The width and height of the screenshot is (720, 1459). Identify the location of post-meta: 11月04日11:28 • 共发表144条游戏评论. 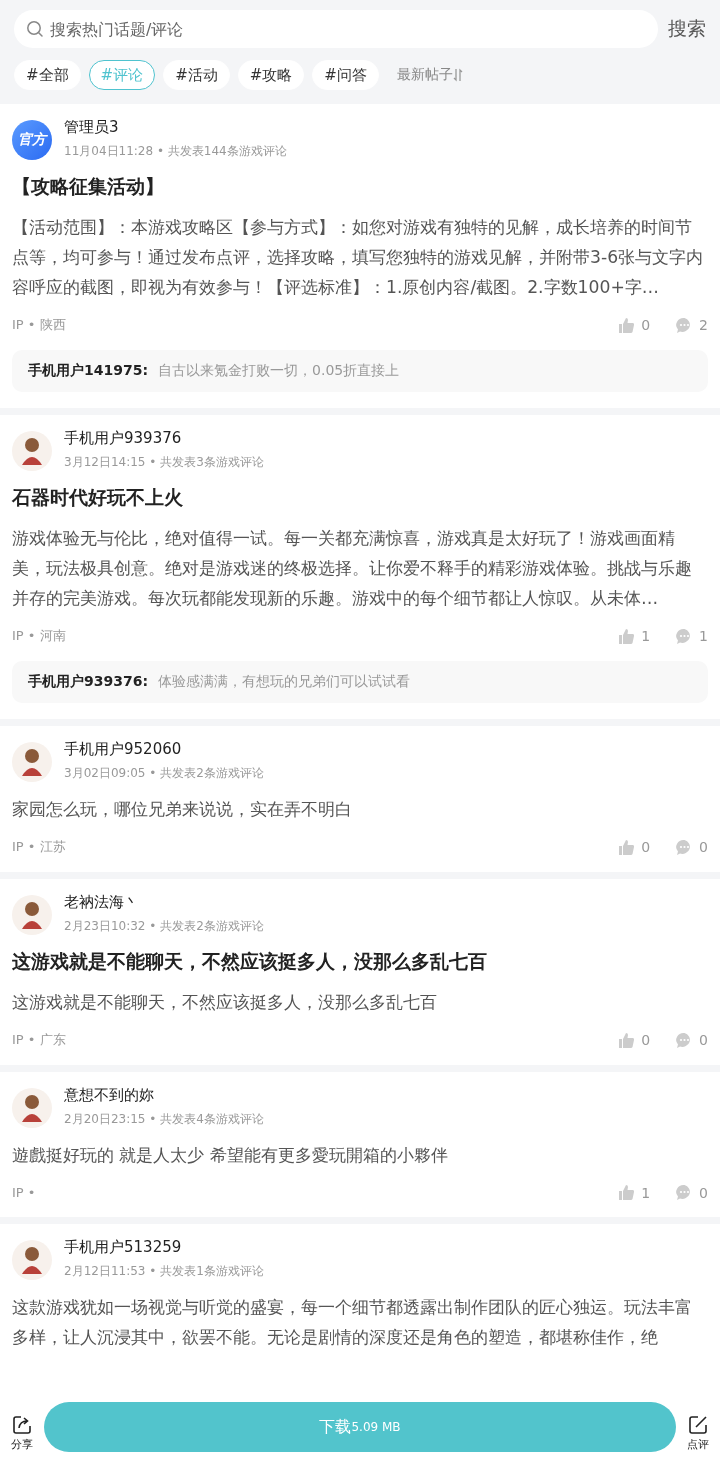
(175, 151).